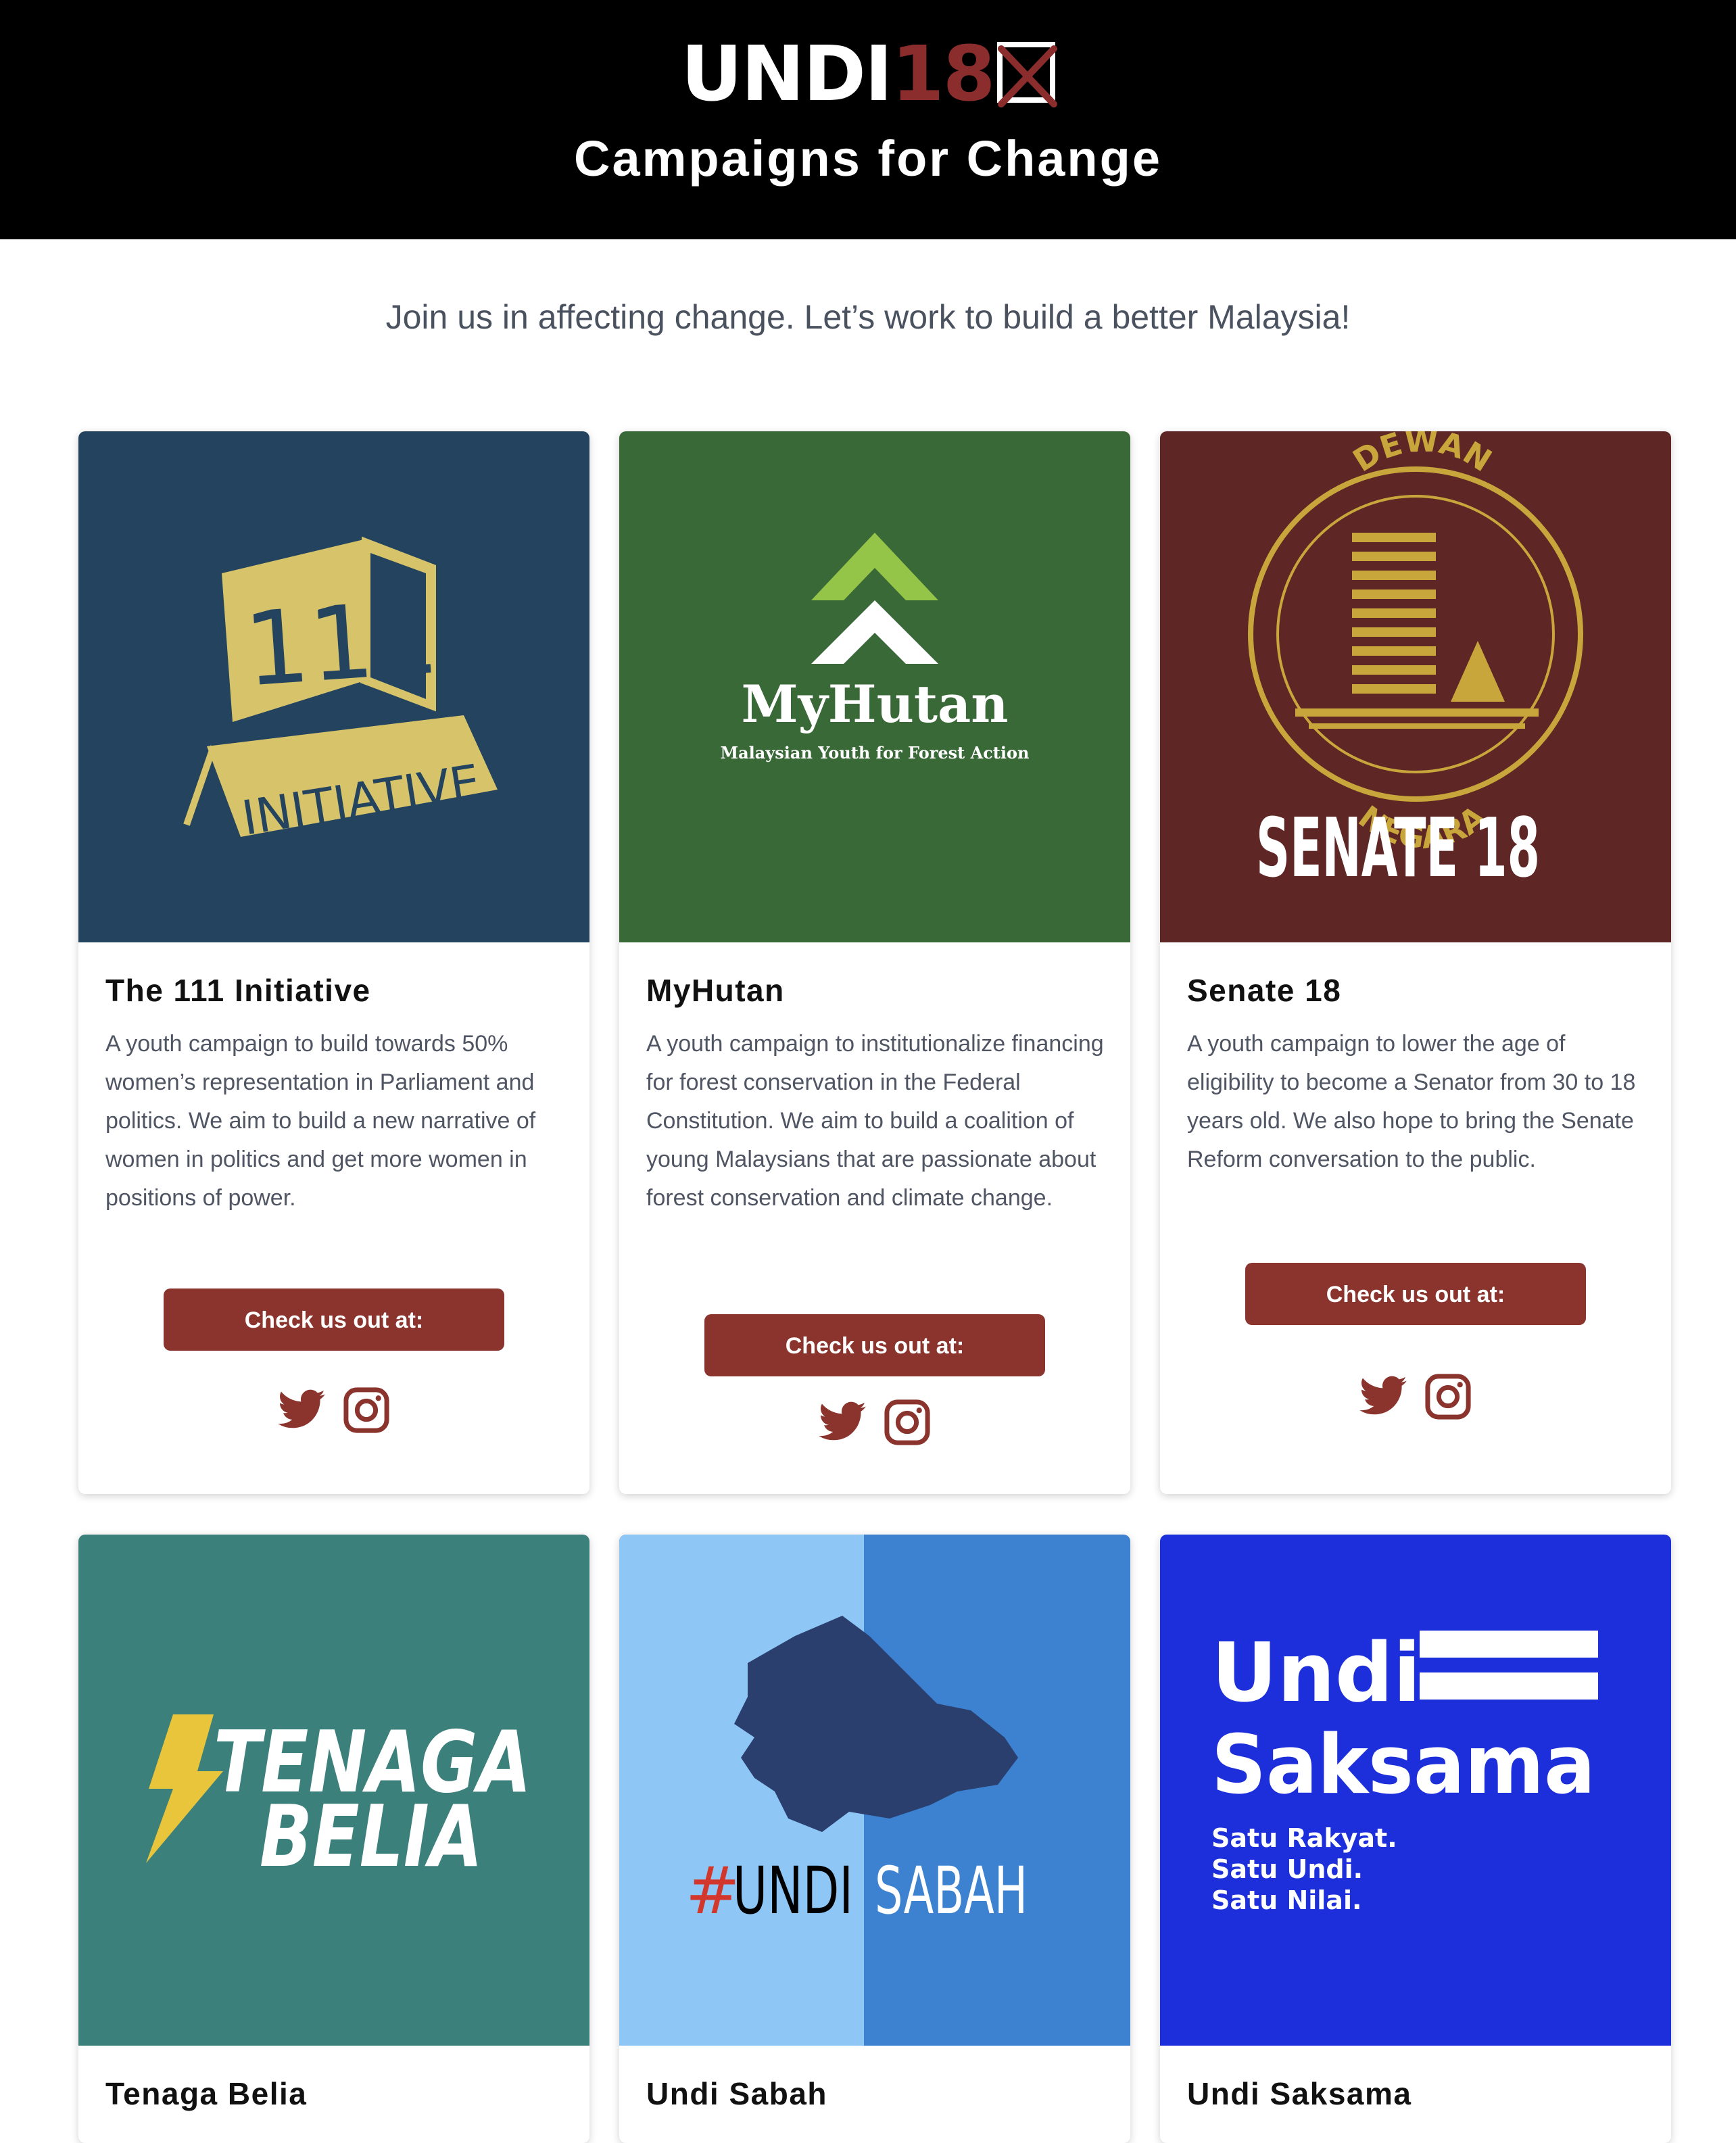  I want to click on campaign-card-tenaga-belia: TENAGA BELIA Tenaga Belia, so click(333, 1839).